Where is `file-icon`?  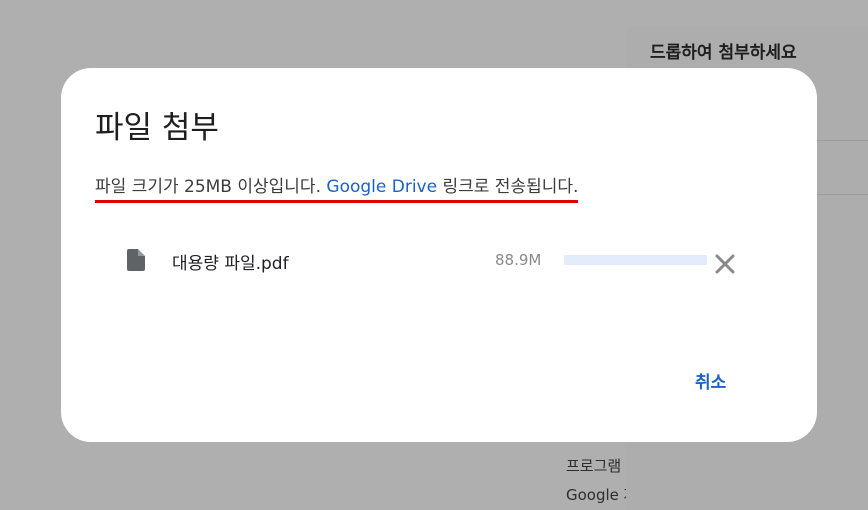 file-icon is located at coordinates (136, 260).